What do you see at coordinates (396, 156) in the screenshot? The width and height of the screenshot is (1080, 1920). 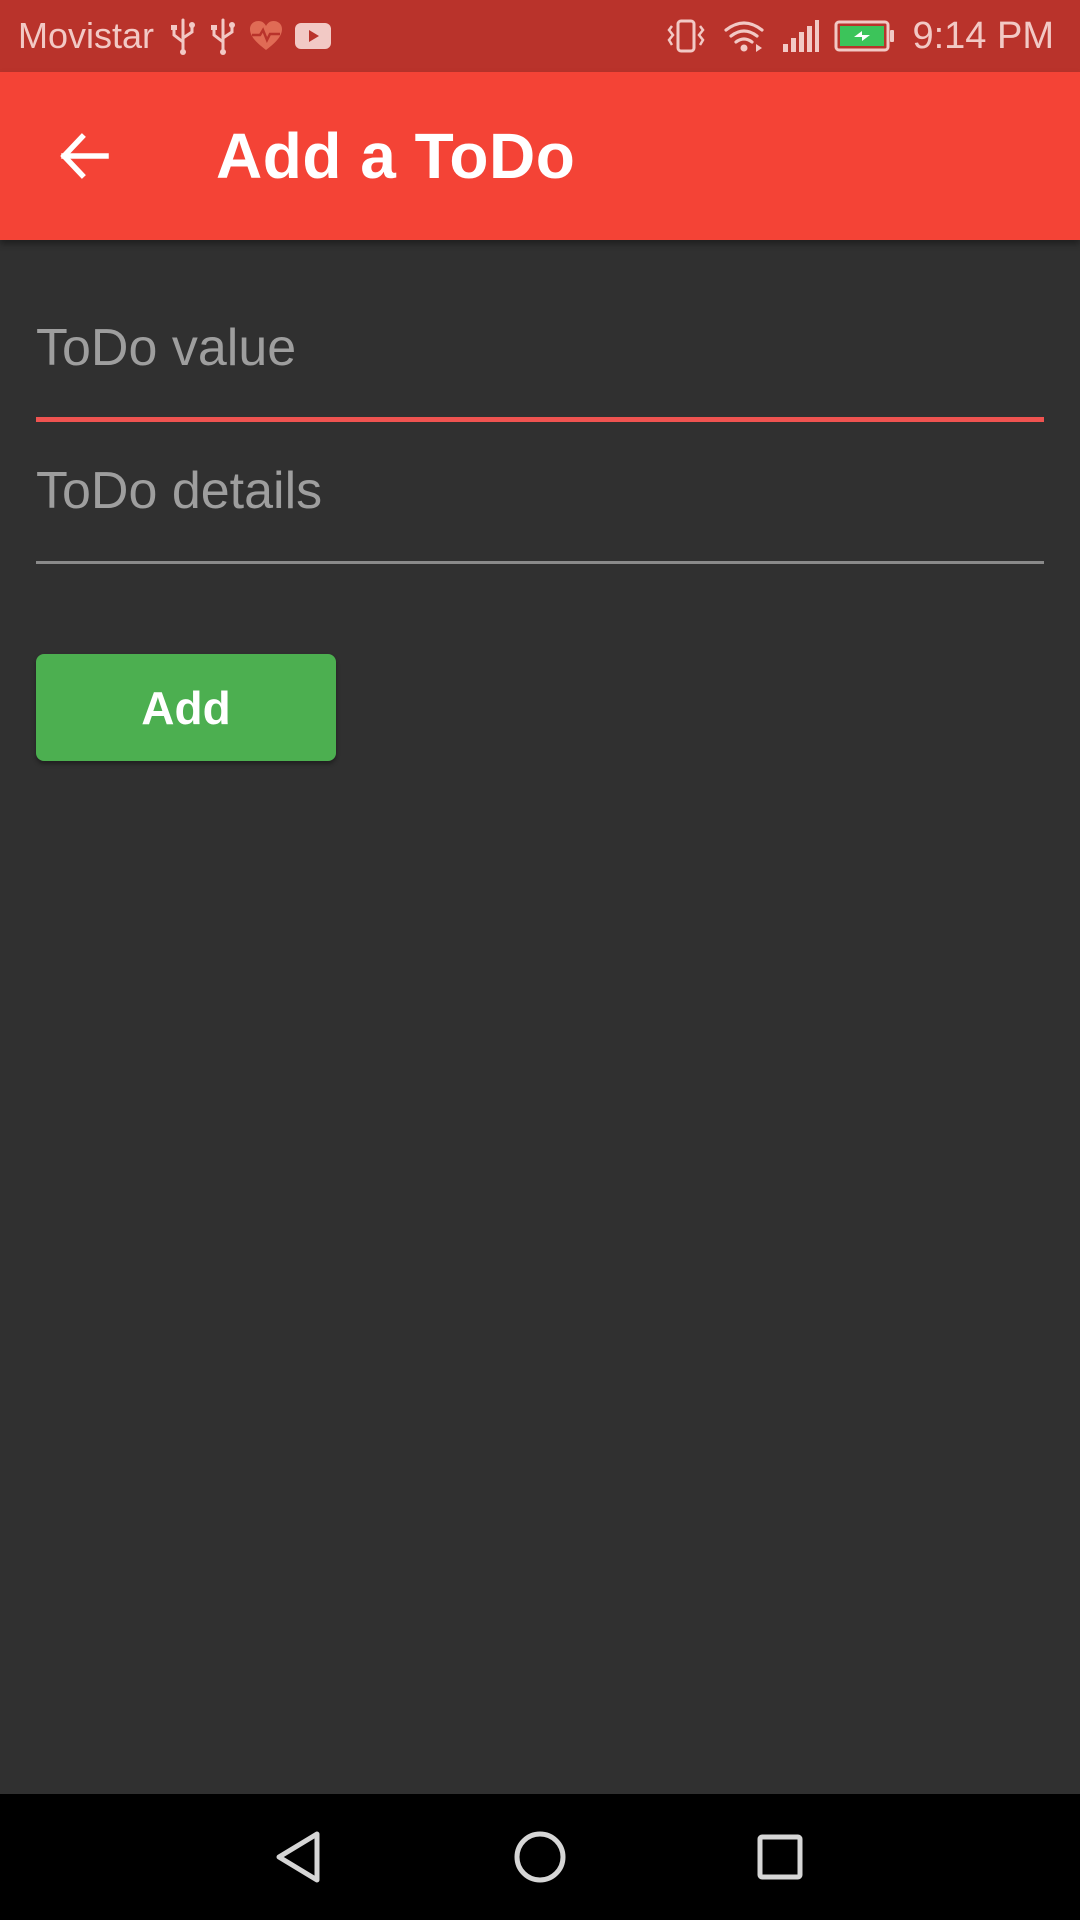 I see `page-title: Add a ToDo` at bounding box center [396, 156].